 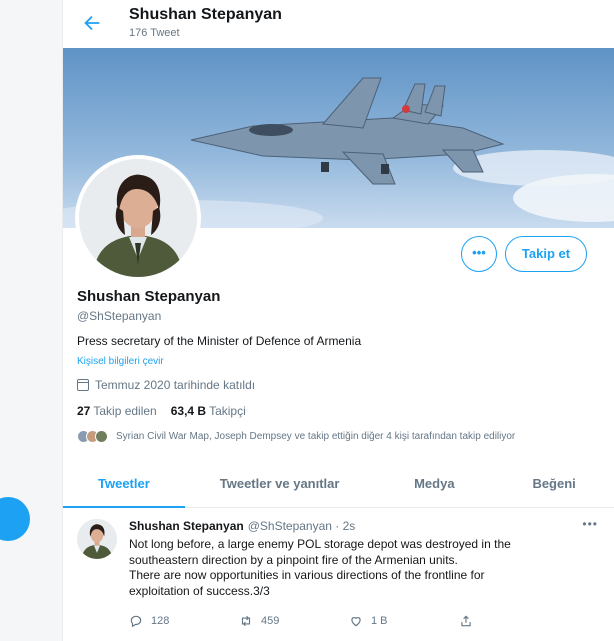 What do you see at coordinates (84, 411) in the screenshot?
I see `following-count: 27` at bounding box center [84, 411].